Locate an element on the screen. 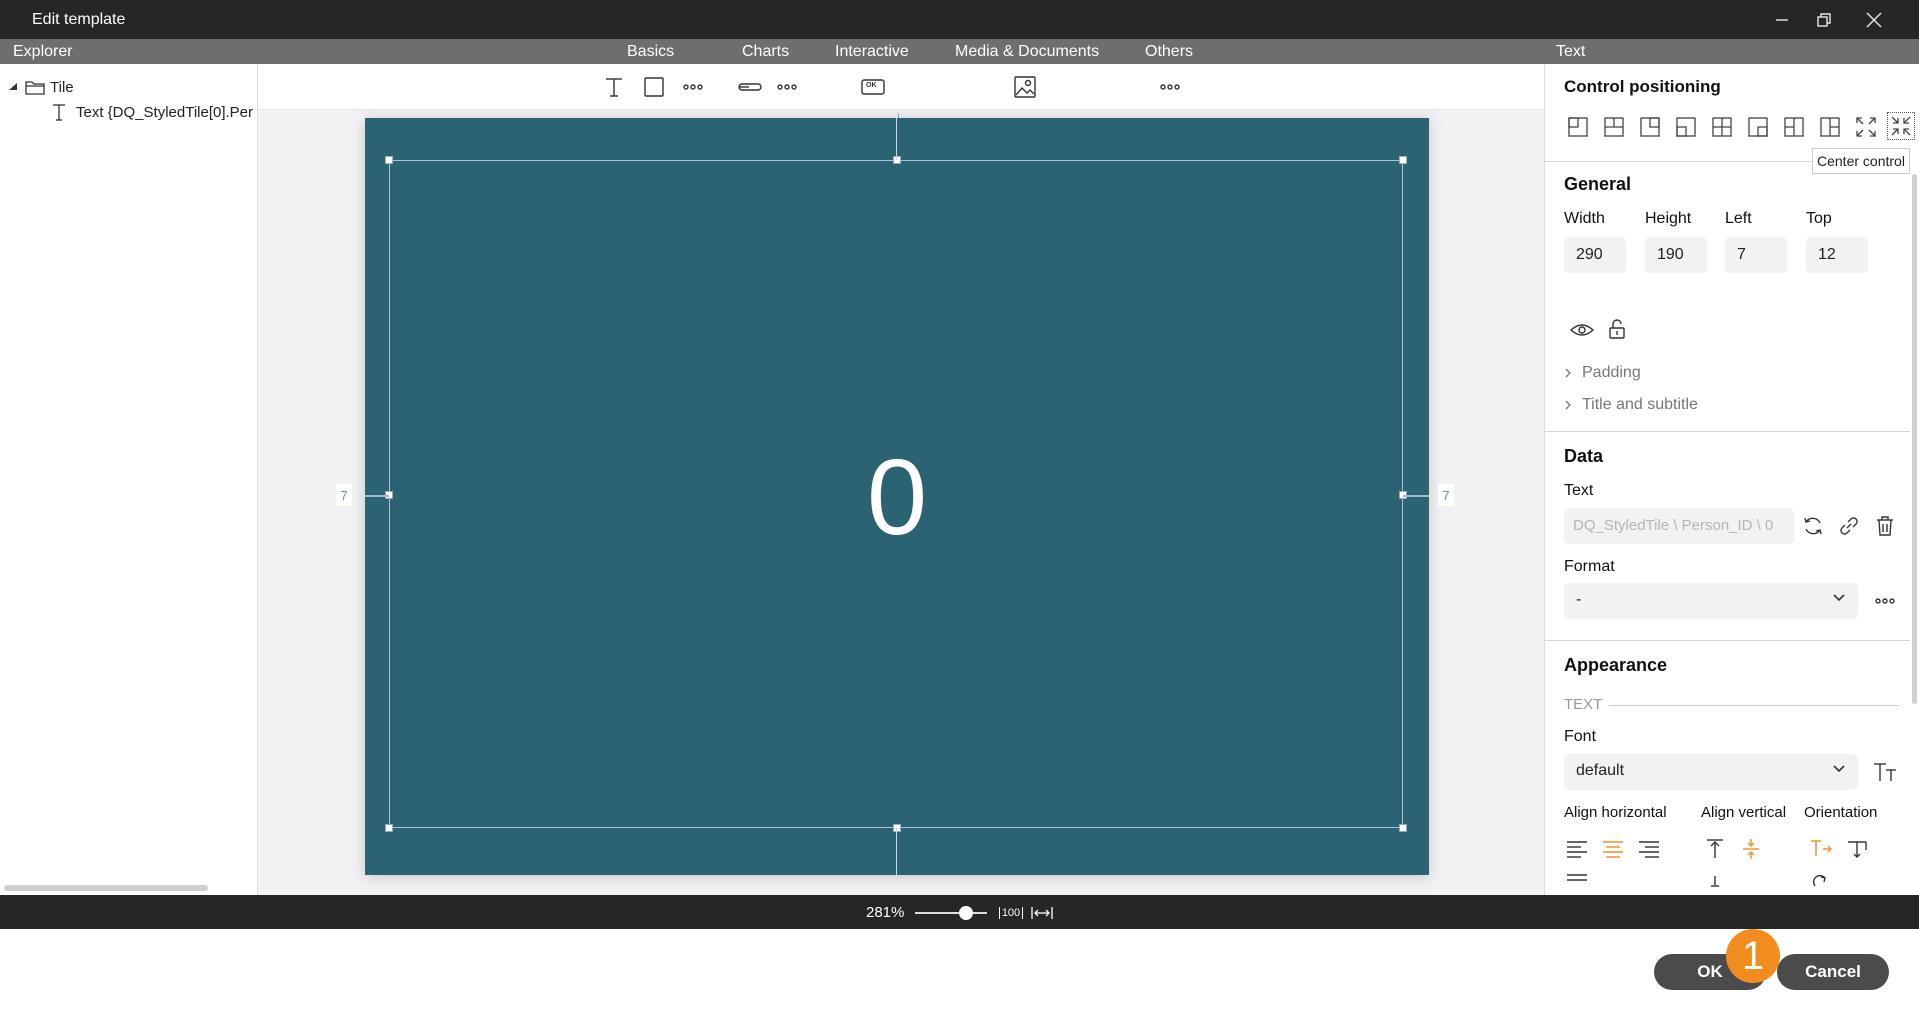 The height and width of the screenshot is (1019, 1919). text-tool-icon is located at coordinates (614, 87).